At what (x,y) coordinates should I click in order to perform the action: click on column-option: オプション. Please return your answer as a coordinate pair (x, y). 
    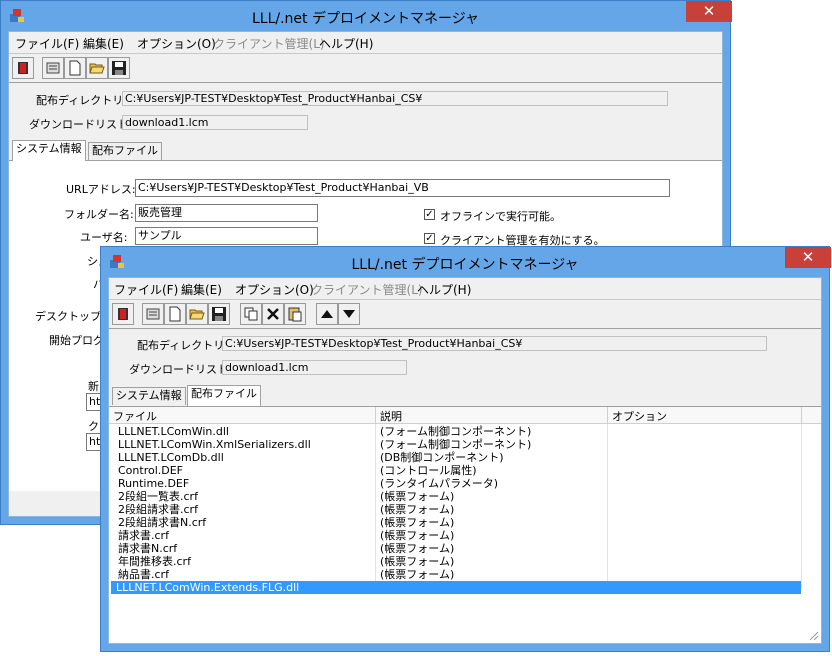
    Looking at the image, I should click on (639, 416).